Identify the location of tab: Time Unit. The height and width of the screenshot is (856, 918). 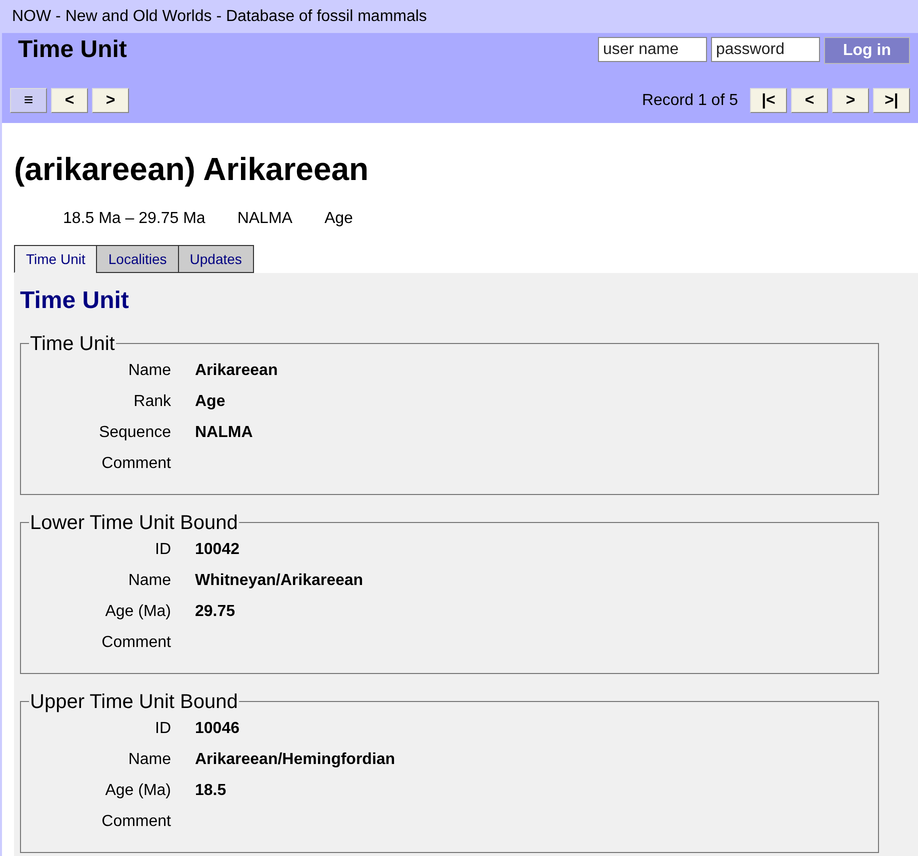
(56, 259).